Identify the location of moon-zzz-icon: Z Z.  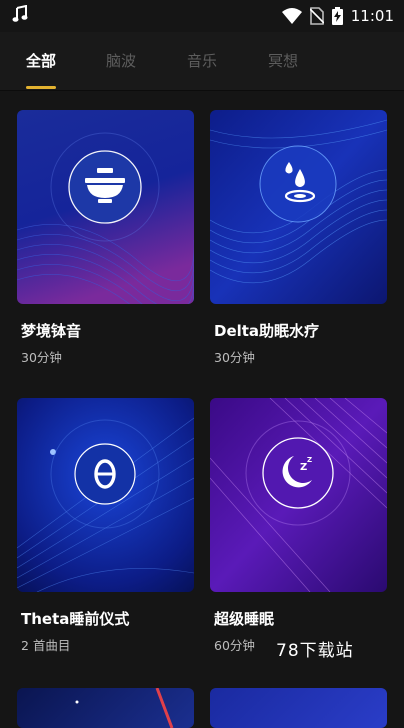
(298, 472).